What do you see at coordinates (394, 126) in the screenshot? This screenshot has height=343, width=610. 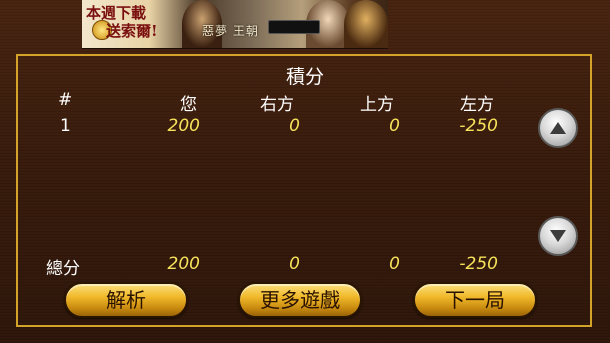 I see `score-top: 0` at bounding box center [394, 126].